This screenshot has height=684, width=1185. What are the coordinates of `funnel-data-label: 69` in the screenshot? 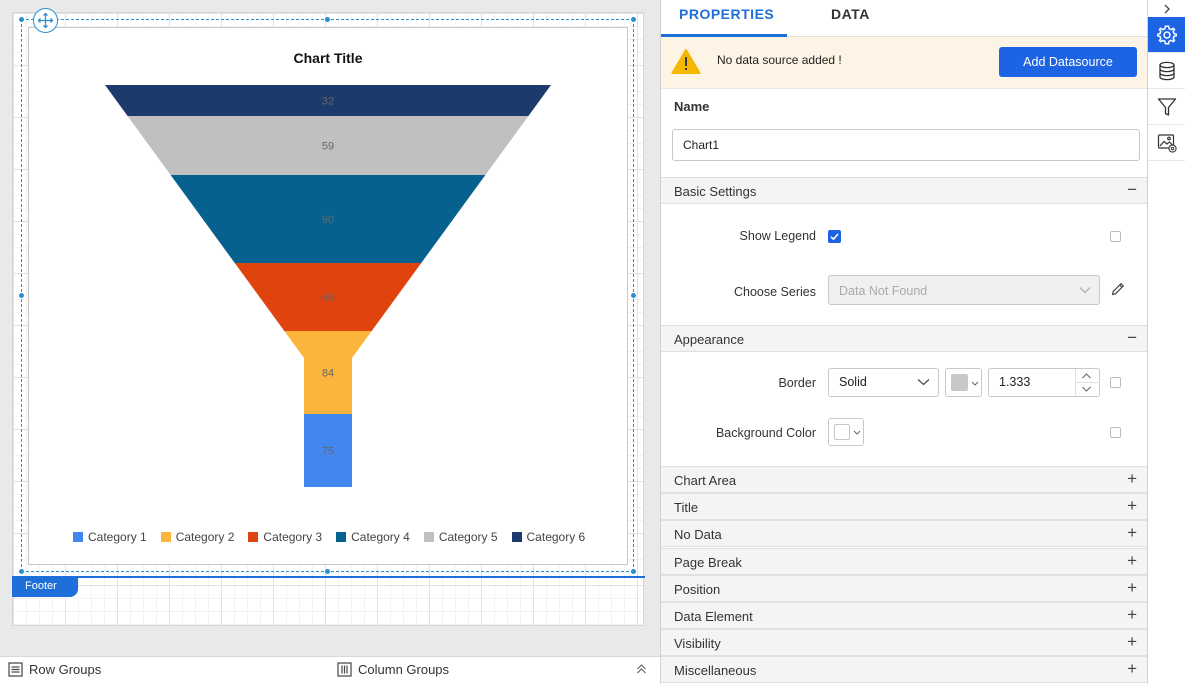 It's located at (328, 298).